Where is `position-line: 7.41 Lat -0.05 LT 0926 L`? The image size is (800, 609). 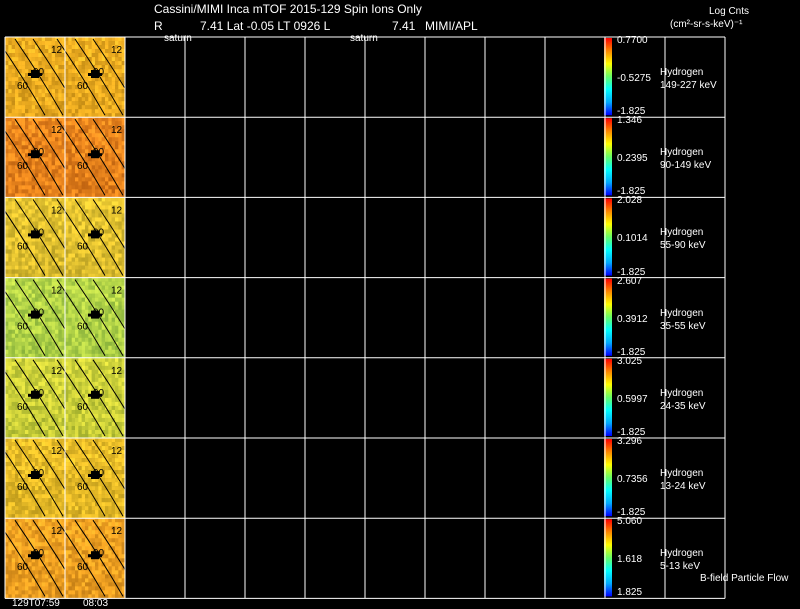 position-line: 7.41 Lat -0.05 LT 0926 L is located at coordinates (265, 26).